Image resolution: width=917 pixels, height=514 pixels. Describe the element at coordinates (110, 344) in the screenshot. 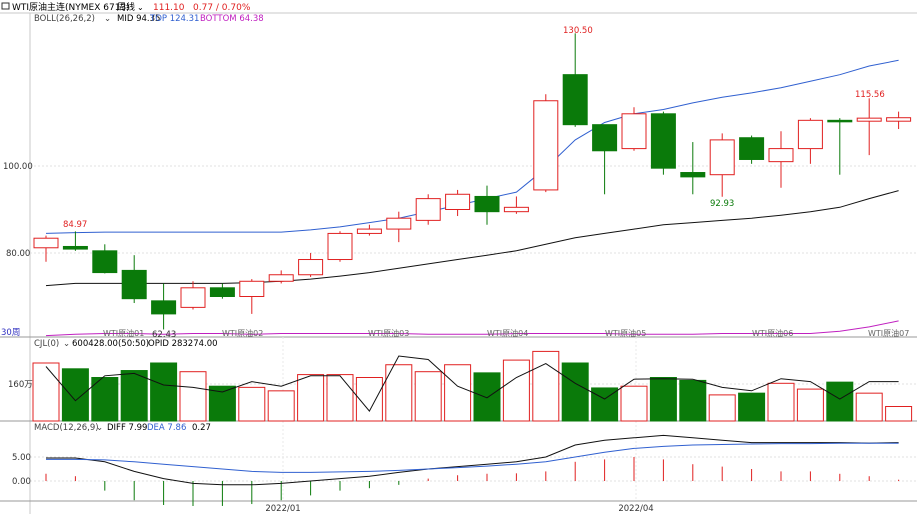

I see `cjl-volume-label: 600428.00(50:50)` at that location.